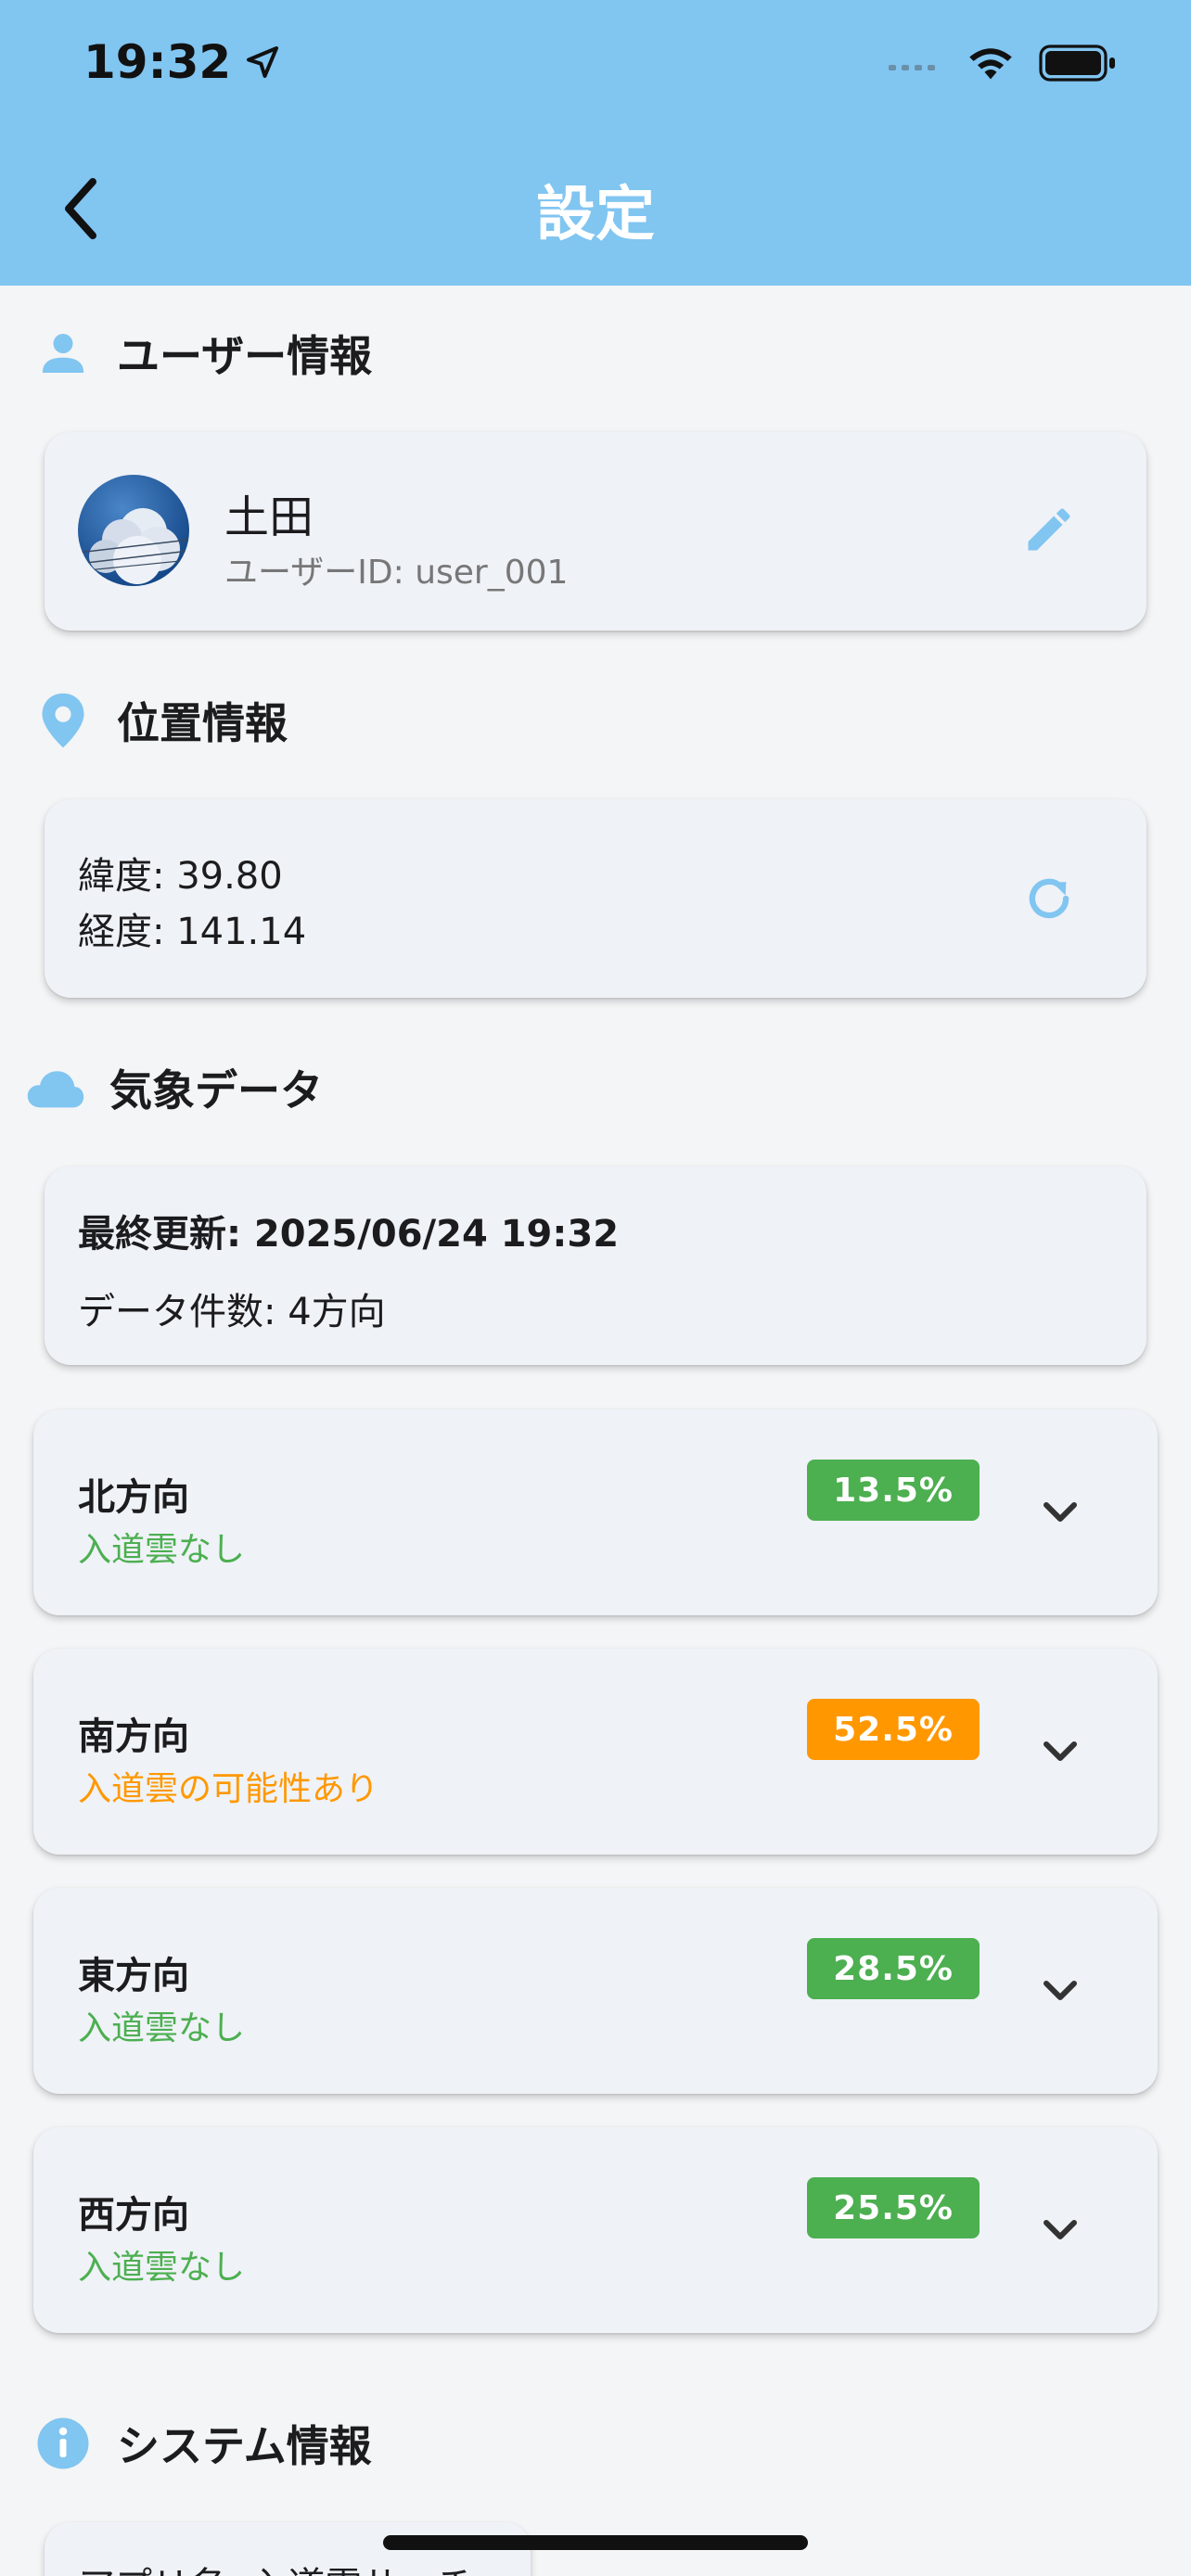 The height and width of the screenshot is (2576, 1191). I want to click on location-pin-icon, so click(63, 720).